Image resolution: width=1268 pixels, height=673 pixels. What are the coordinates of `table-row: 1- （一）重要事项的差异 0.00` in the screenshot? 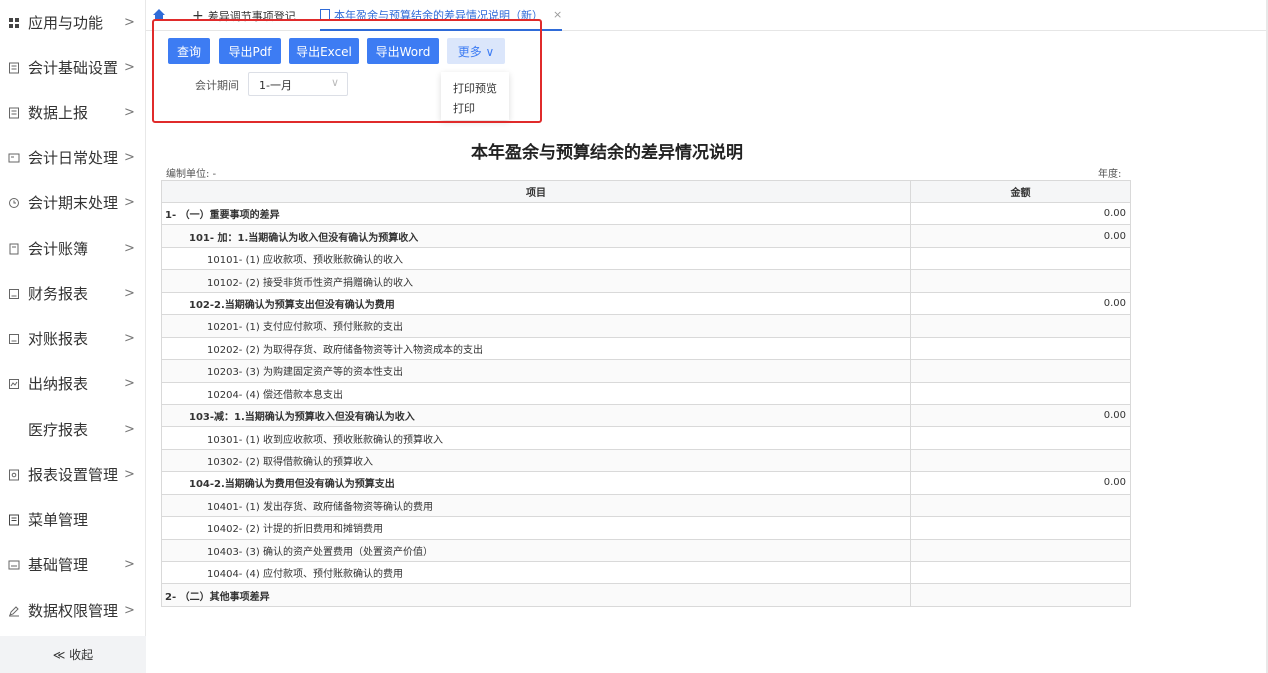 It's located at (646, 213).